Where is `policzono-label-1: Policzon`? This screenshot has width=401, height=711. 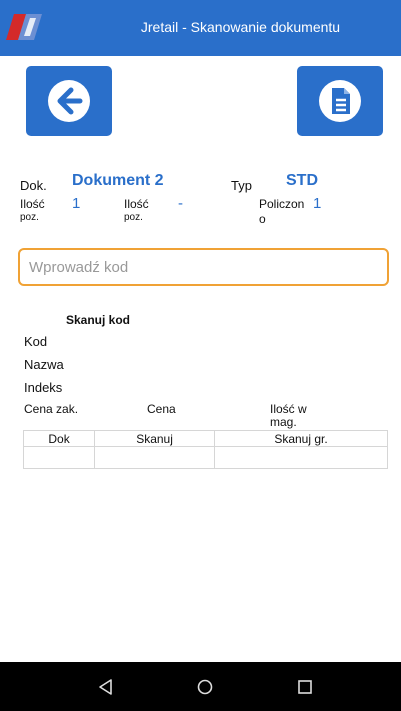 policzono-label-1: Policzon is located at coordinates (282, 204).